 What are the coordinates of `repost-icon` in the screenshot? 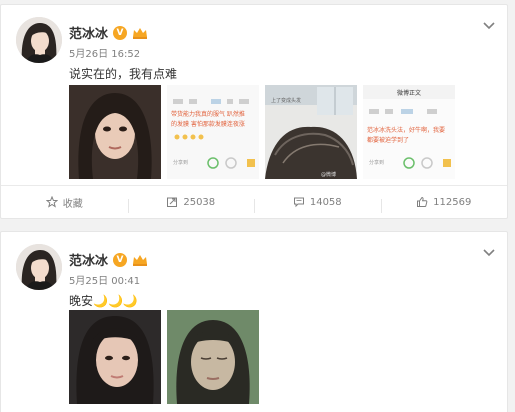 It's located at (172, 202).